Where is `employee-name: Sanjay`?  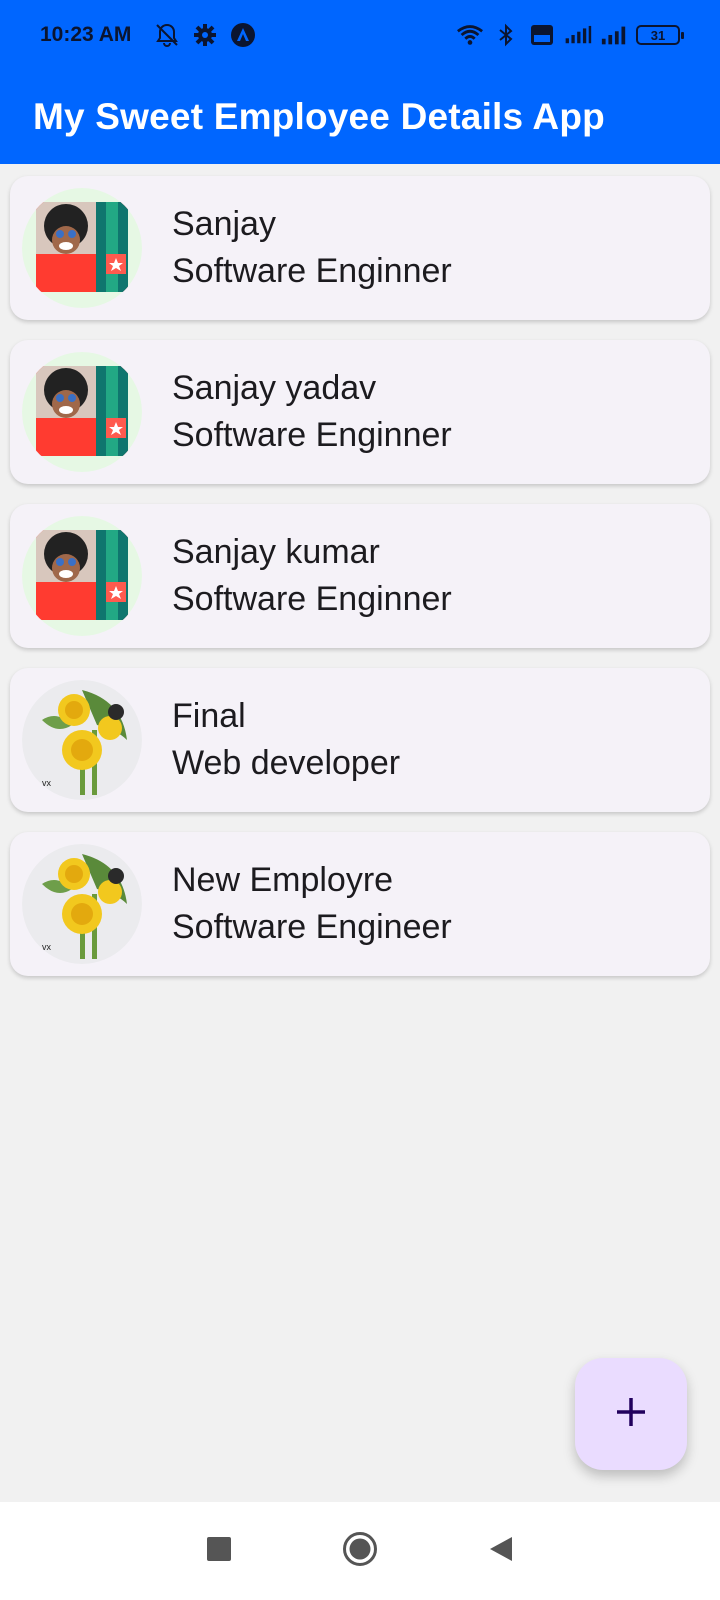 employee-name: Sanjay is located at coordinates (224, 224).